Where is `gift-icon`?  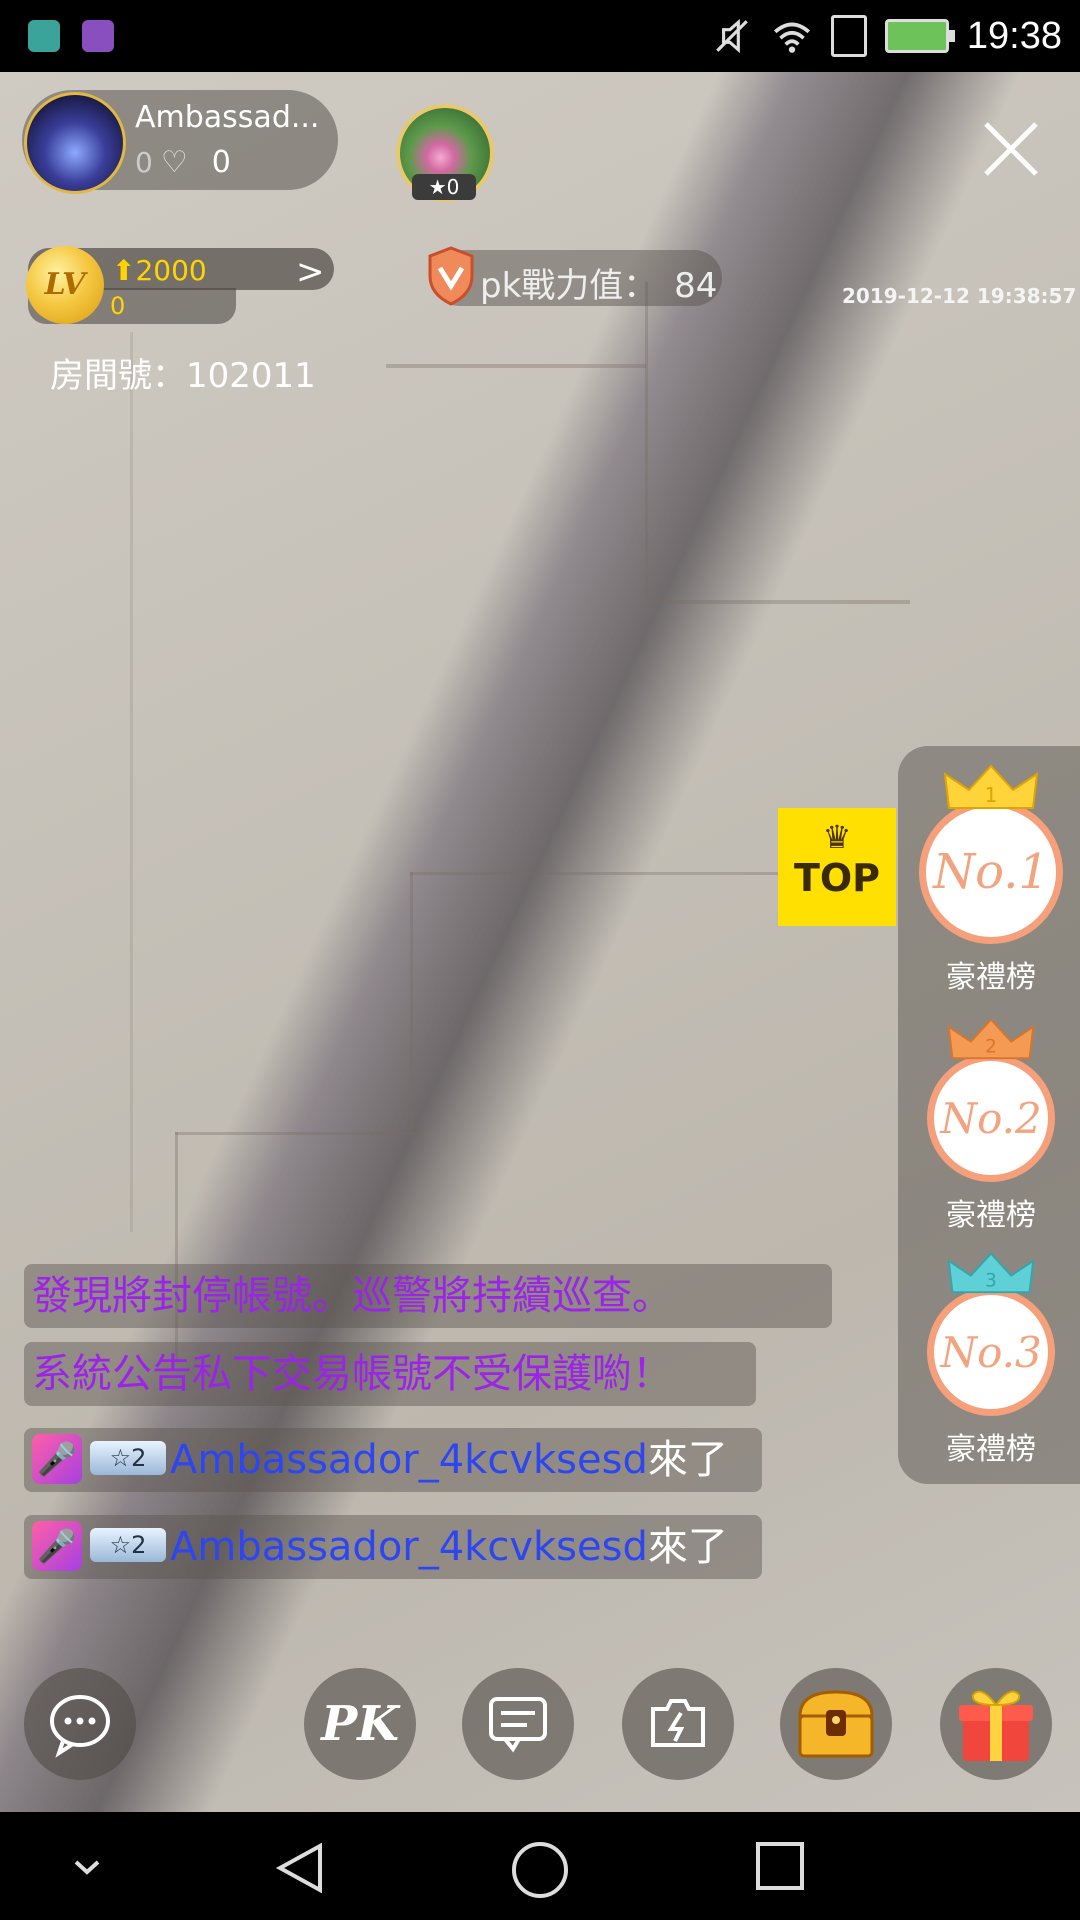 gift-icon is located at coordinates (996, 1725).